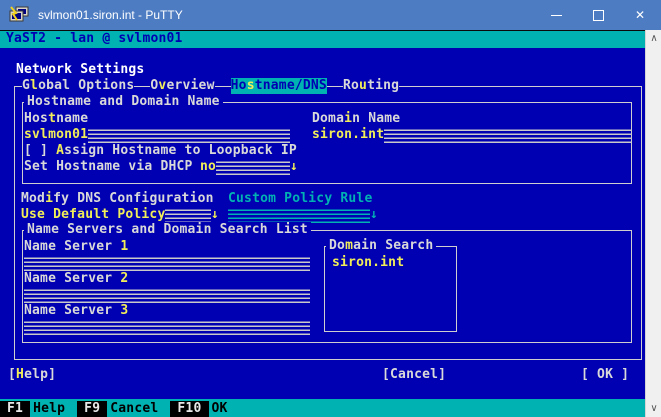 The height and width of the screenshot is (417, 661). I want to click on hostname-input: svlmon01, so click(157, 135).